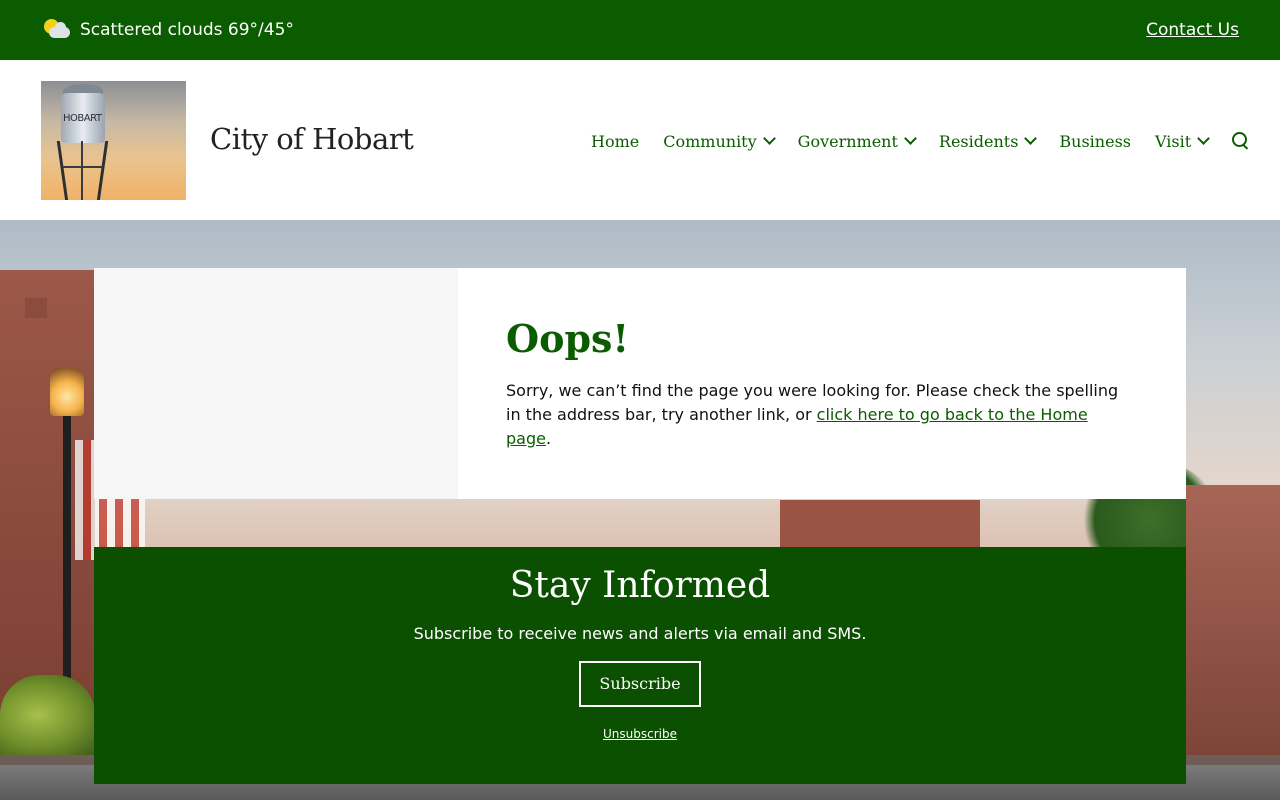 The image size is (1280, 800). Describe the element at coordinates (847, 141) in the screenshot. I see `nav-item-label: Government` at that location.